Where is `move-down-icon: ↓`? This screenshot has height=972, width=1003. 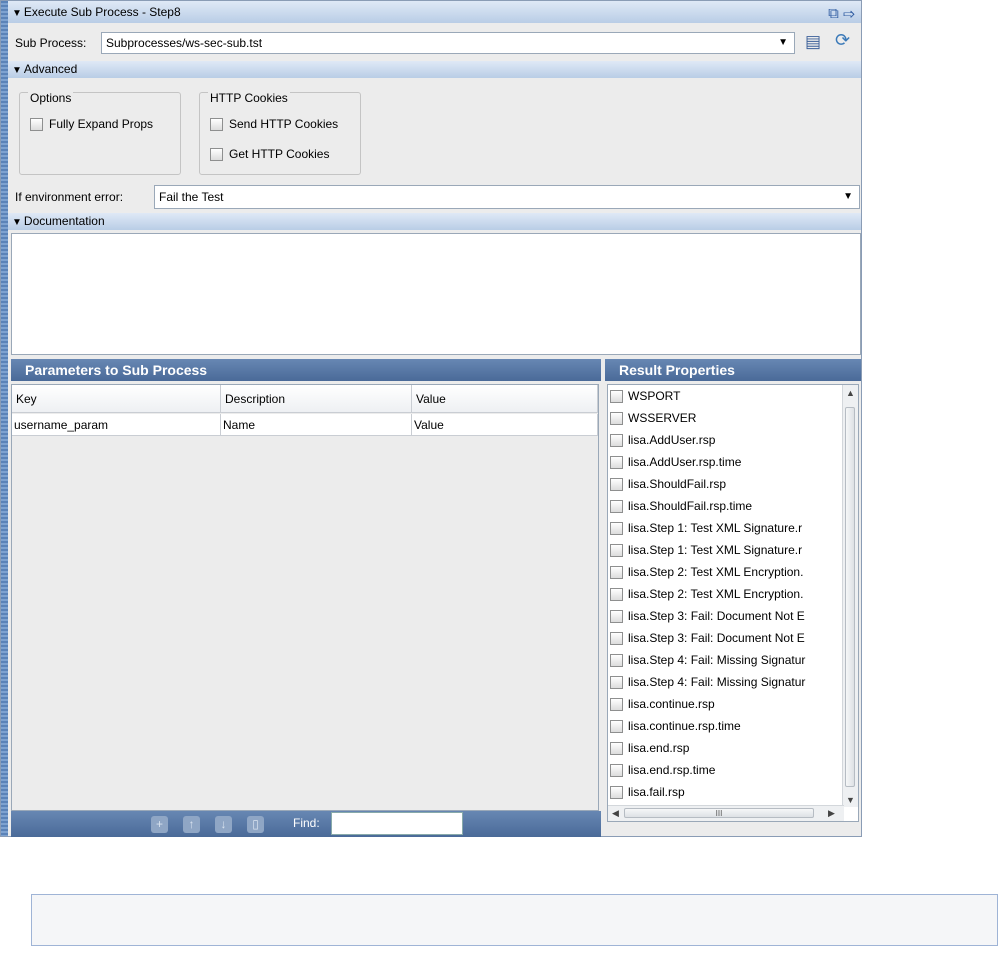
move-down-icon: ↓ is located at coordinates (223, 824).